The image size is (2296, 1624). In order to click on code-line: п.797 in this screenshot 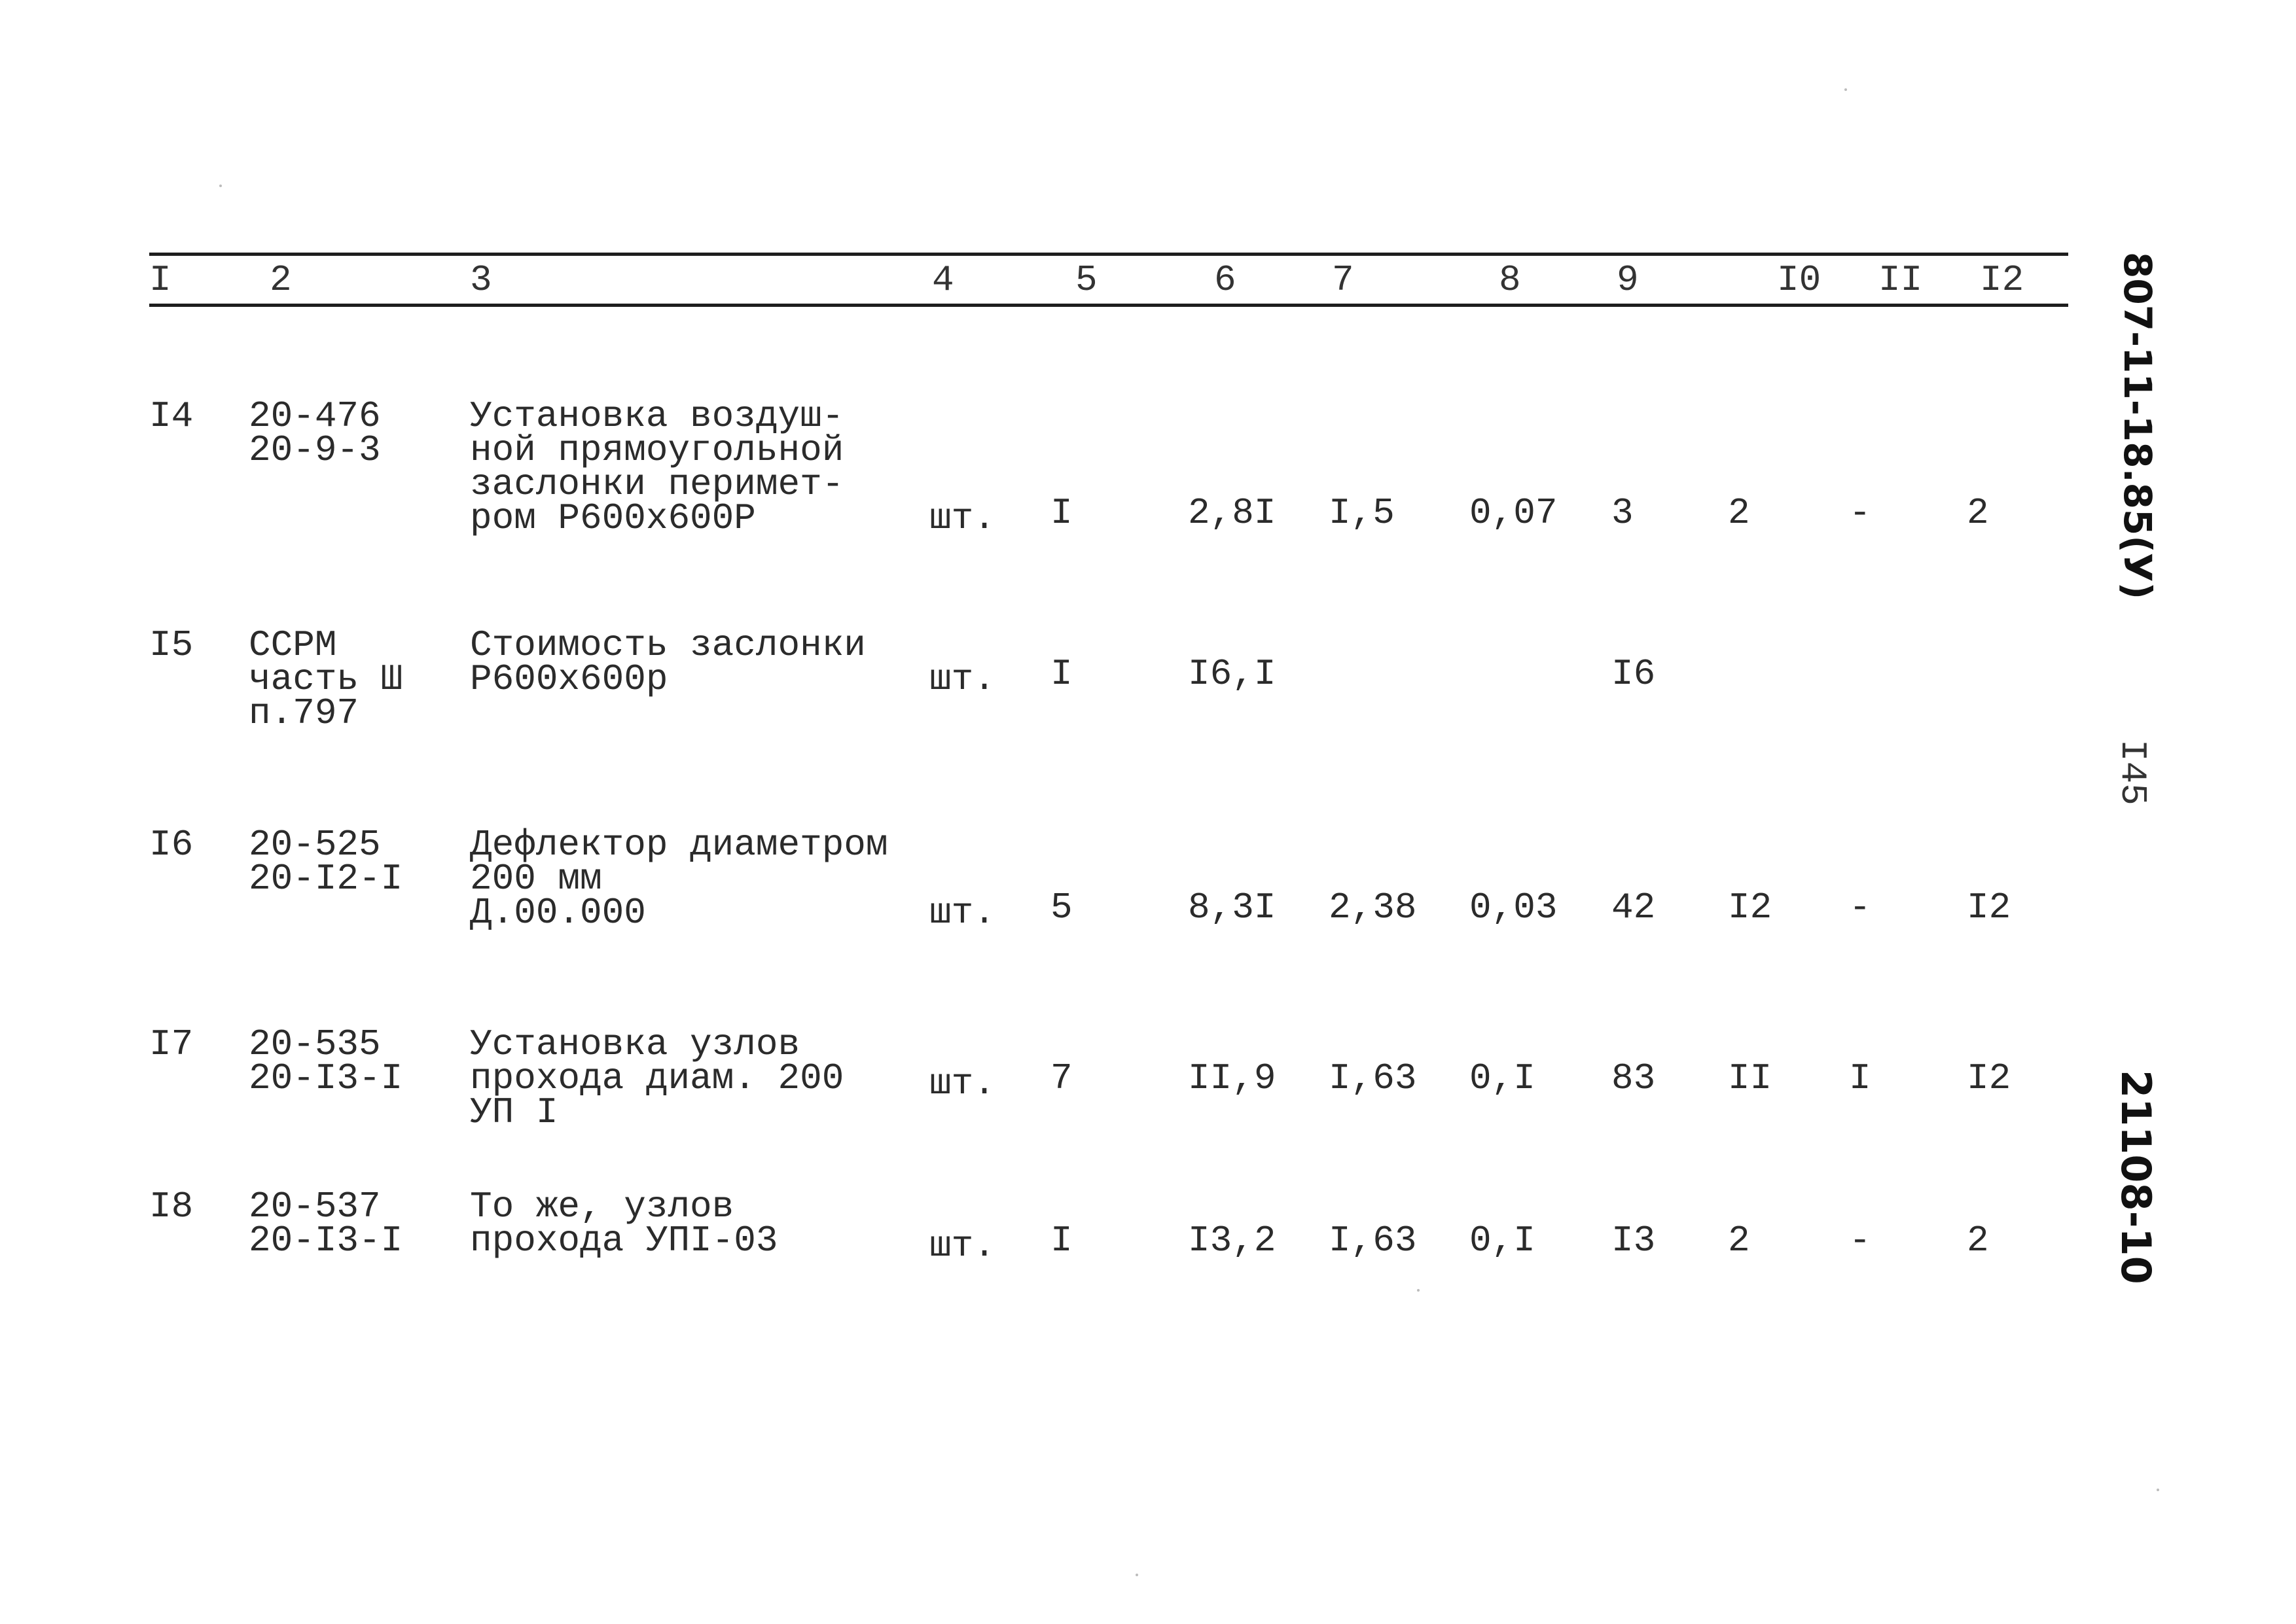, I will do `click(304, 713)`.